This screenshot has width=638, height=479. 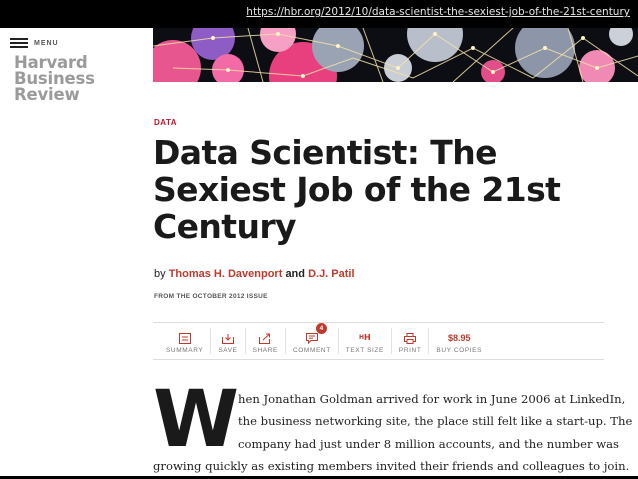 What do you see at coordinates (19, 43) in the screenshot?
I see `hamburger-menu-icon` at bounding box center [19, 43].